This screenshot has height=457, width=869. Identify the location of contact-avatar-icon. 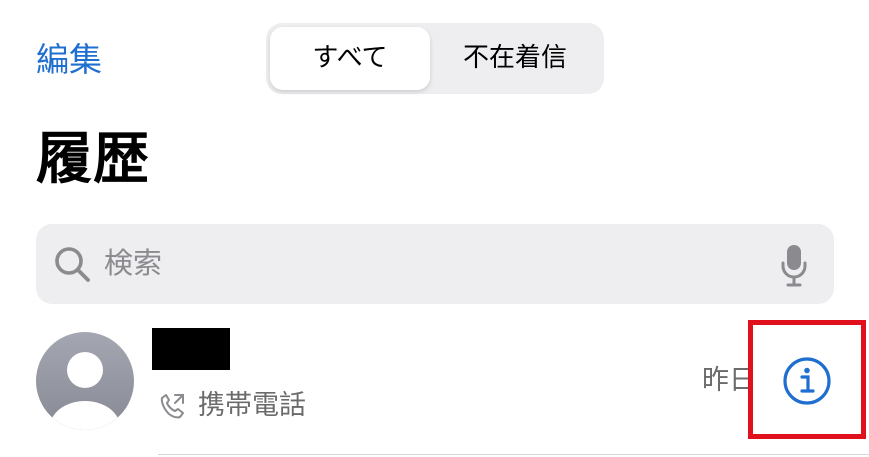
(85, 381).